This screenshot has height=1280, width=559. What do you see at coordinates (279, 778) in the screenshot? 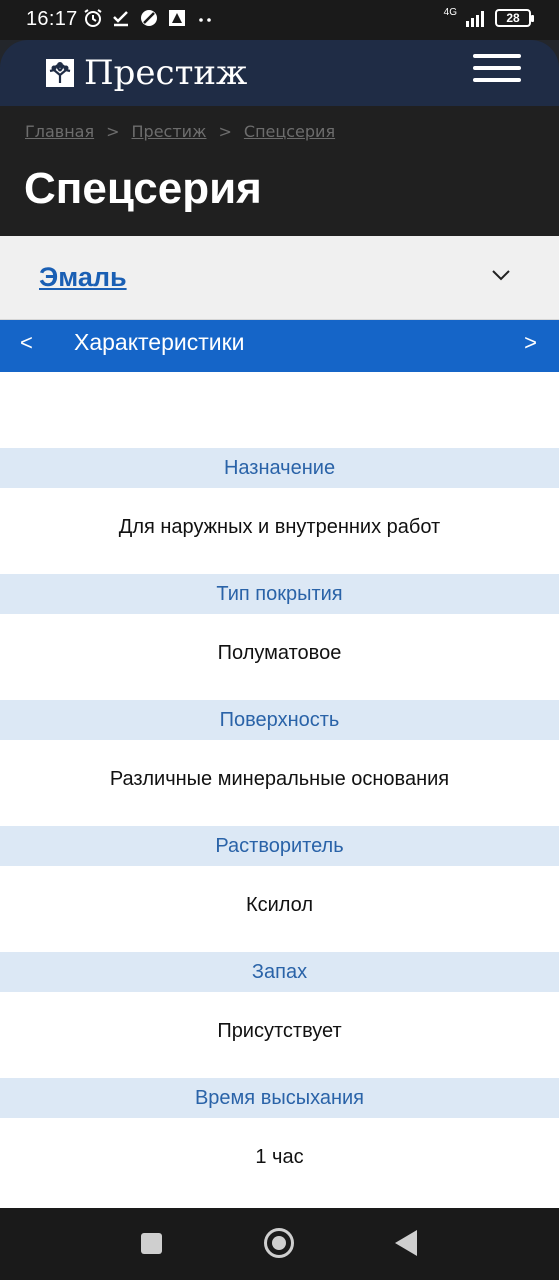
I see `spec-value: Различные минеральные основания` at bounding box center [279, 778].